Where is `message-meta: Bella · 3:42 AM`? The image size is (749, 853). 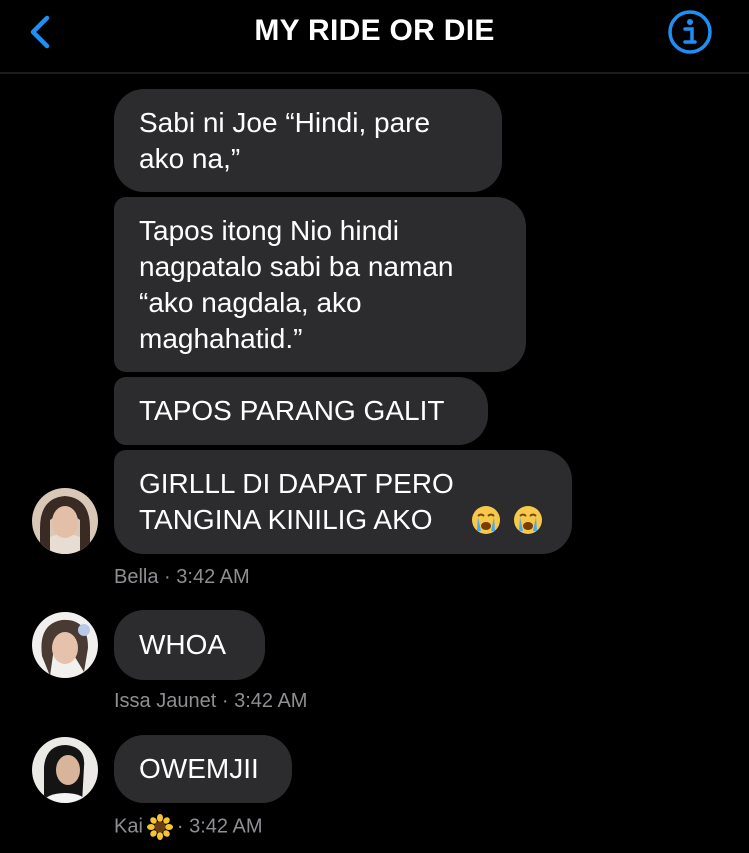 message-meta: Bella · 3:42 AM is located at coordinates (182, 577).